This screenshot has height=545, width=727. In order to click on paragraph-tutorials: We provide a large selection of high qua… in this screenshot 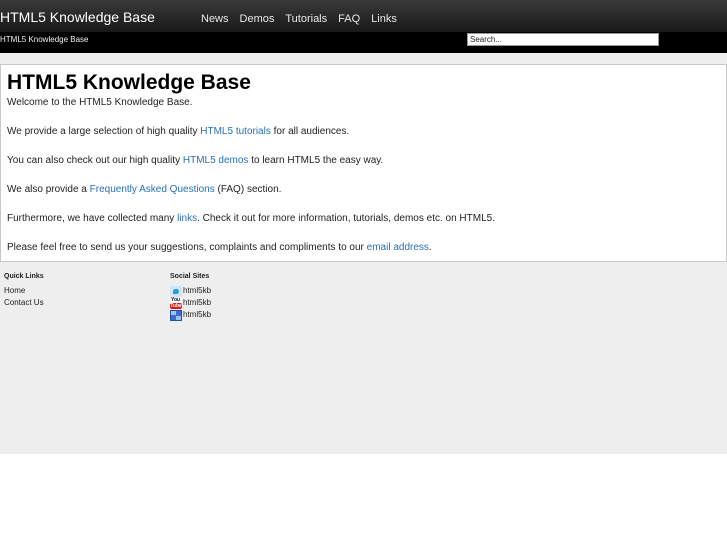, I will do `click(178, 131)`.